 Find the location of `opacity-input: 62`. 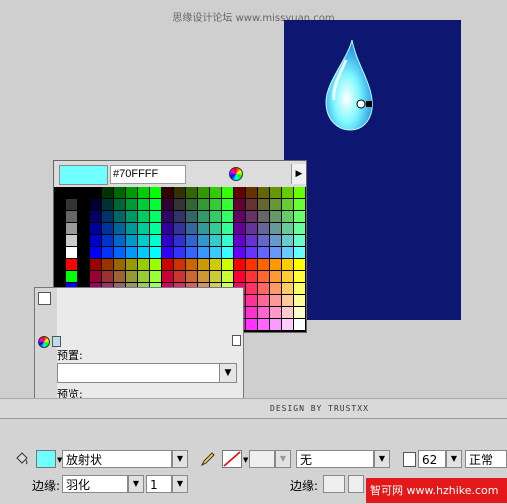

opacity-input: 62 is located at coordinates (432, 459).